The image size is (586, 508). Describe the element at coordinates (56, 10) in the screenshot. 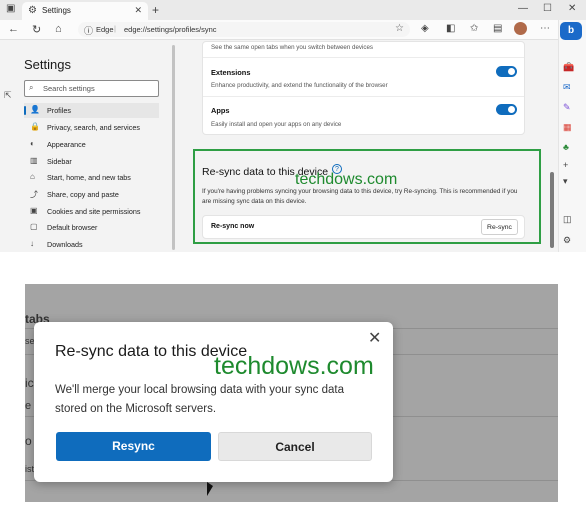

I see `tab-title: Settings` at that location.